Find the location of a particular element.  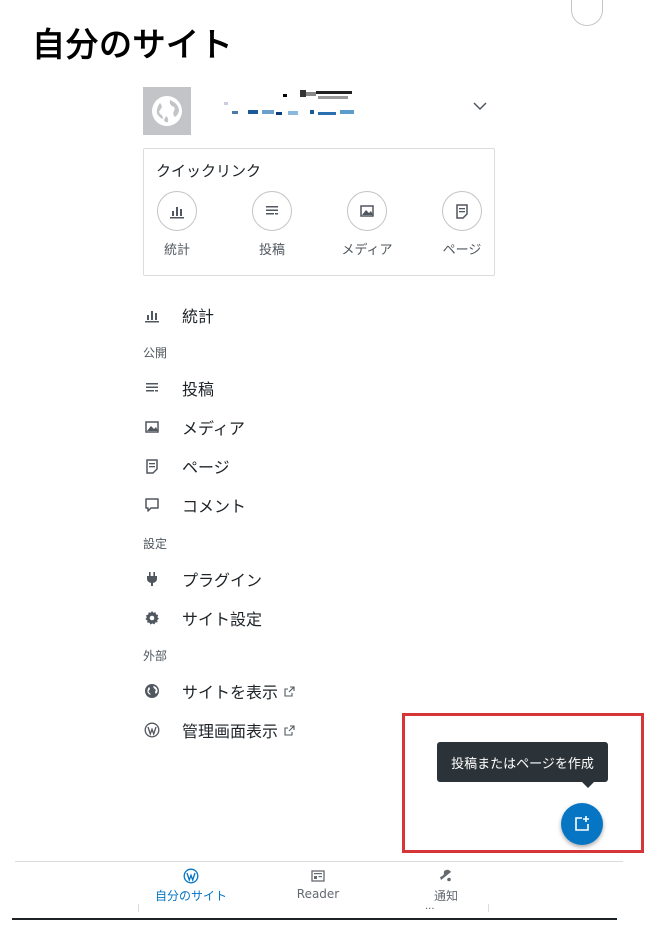

menu-item-plugins: プラグイン is located at coordinates (202, 579).